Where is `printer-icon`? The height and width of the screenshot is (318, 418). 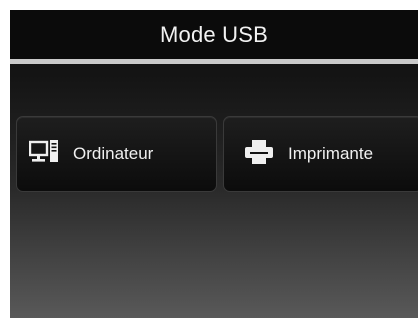 printer-icon is located at coordinates (259, 154).